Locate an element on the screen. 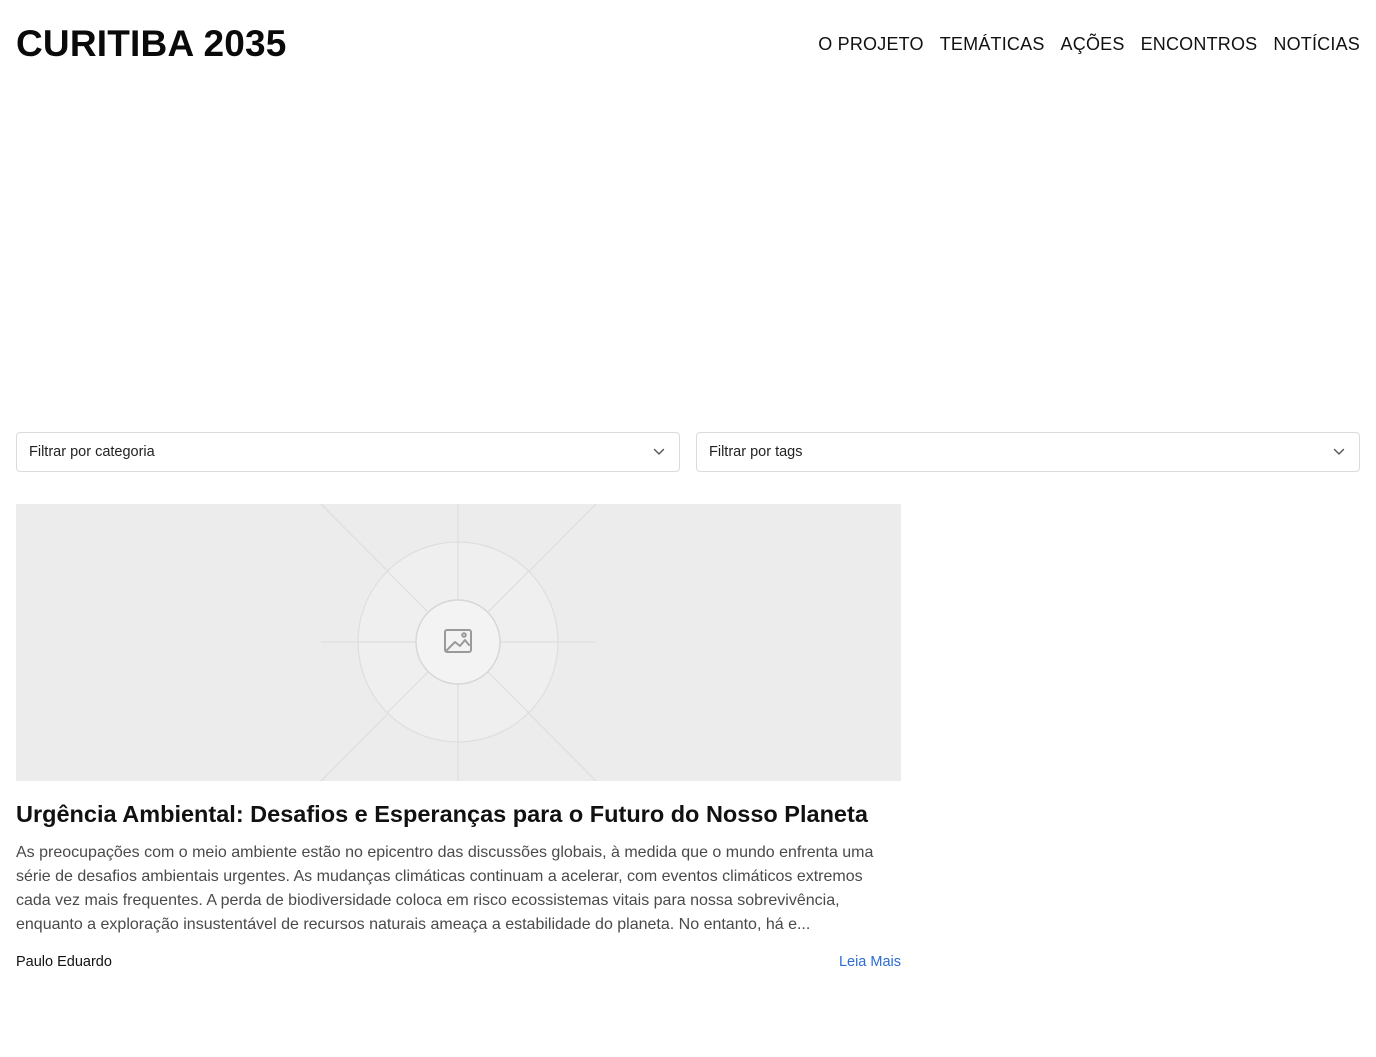  nav-item-tematicas: TEMÁTICAS is located at coordinates (992, 44).